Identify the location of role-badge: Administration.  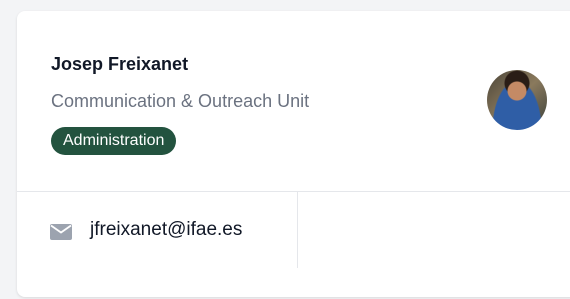
(114, 141).